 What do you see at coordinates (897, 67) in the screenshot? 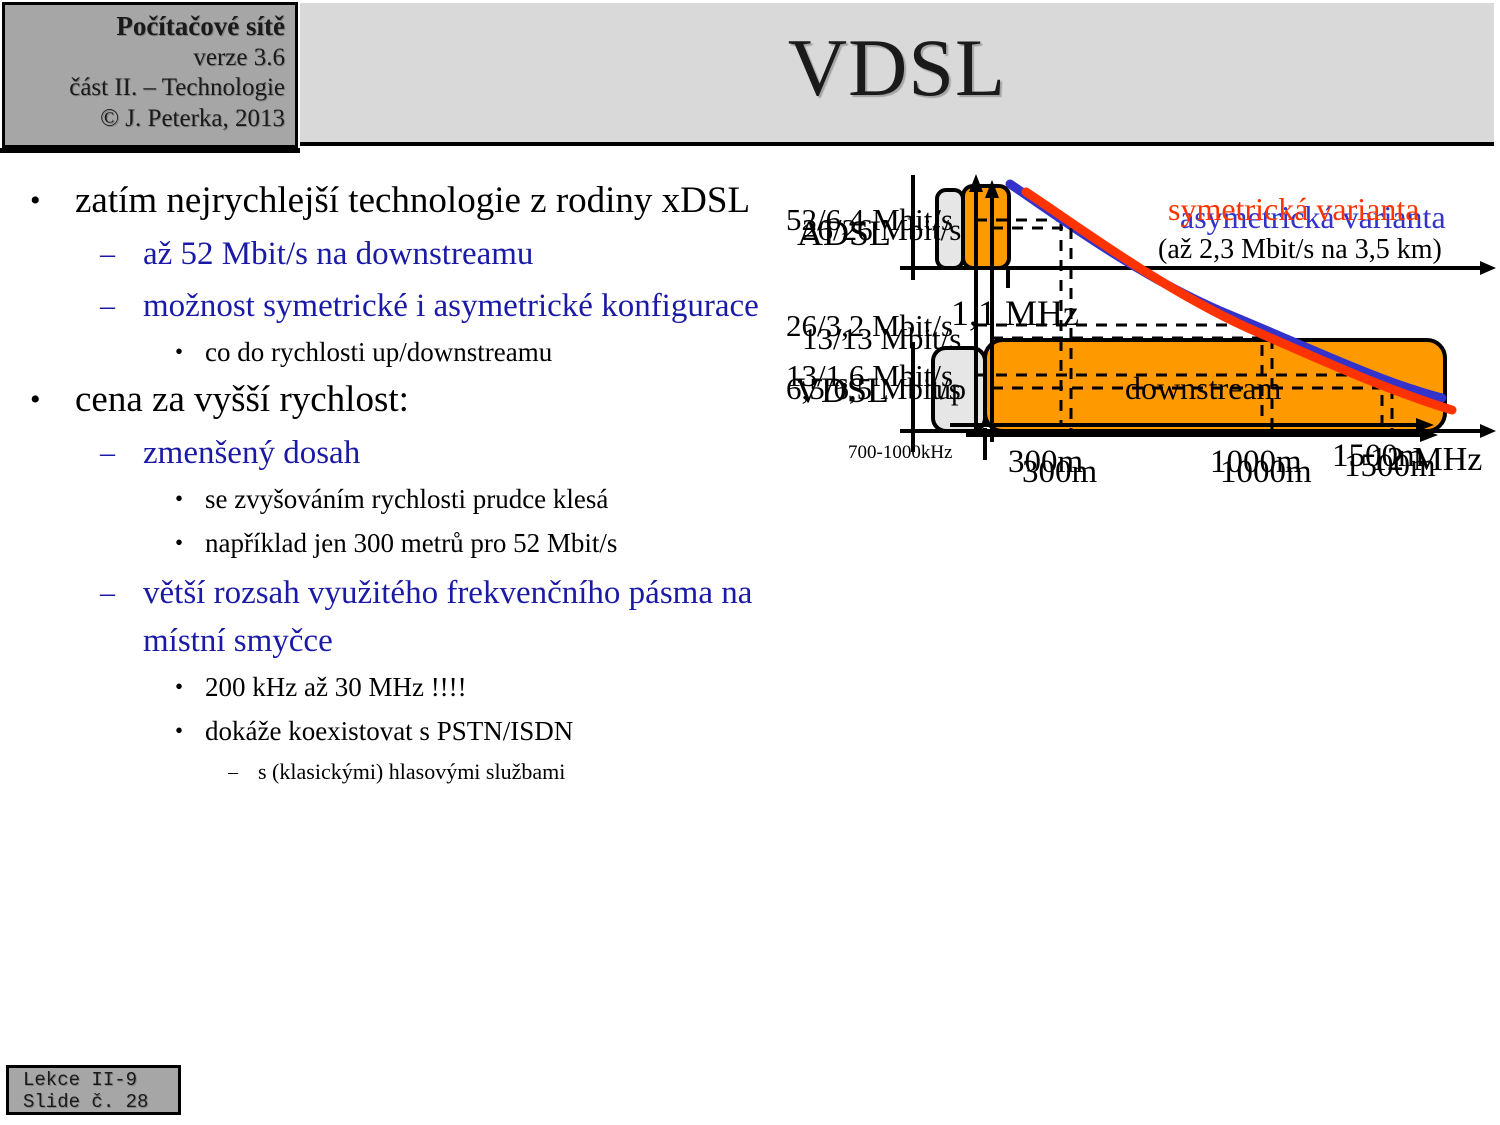
I see `page-title: VDSL` at bounding box center [897, 67].